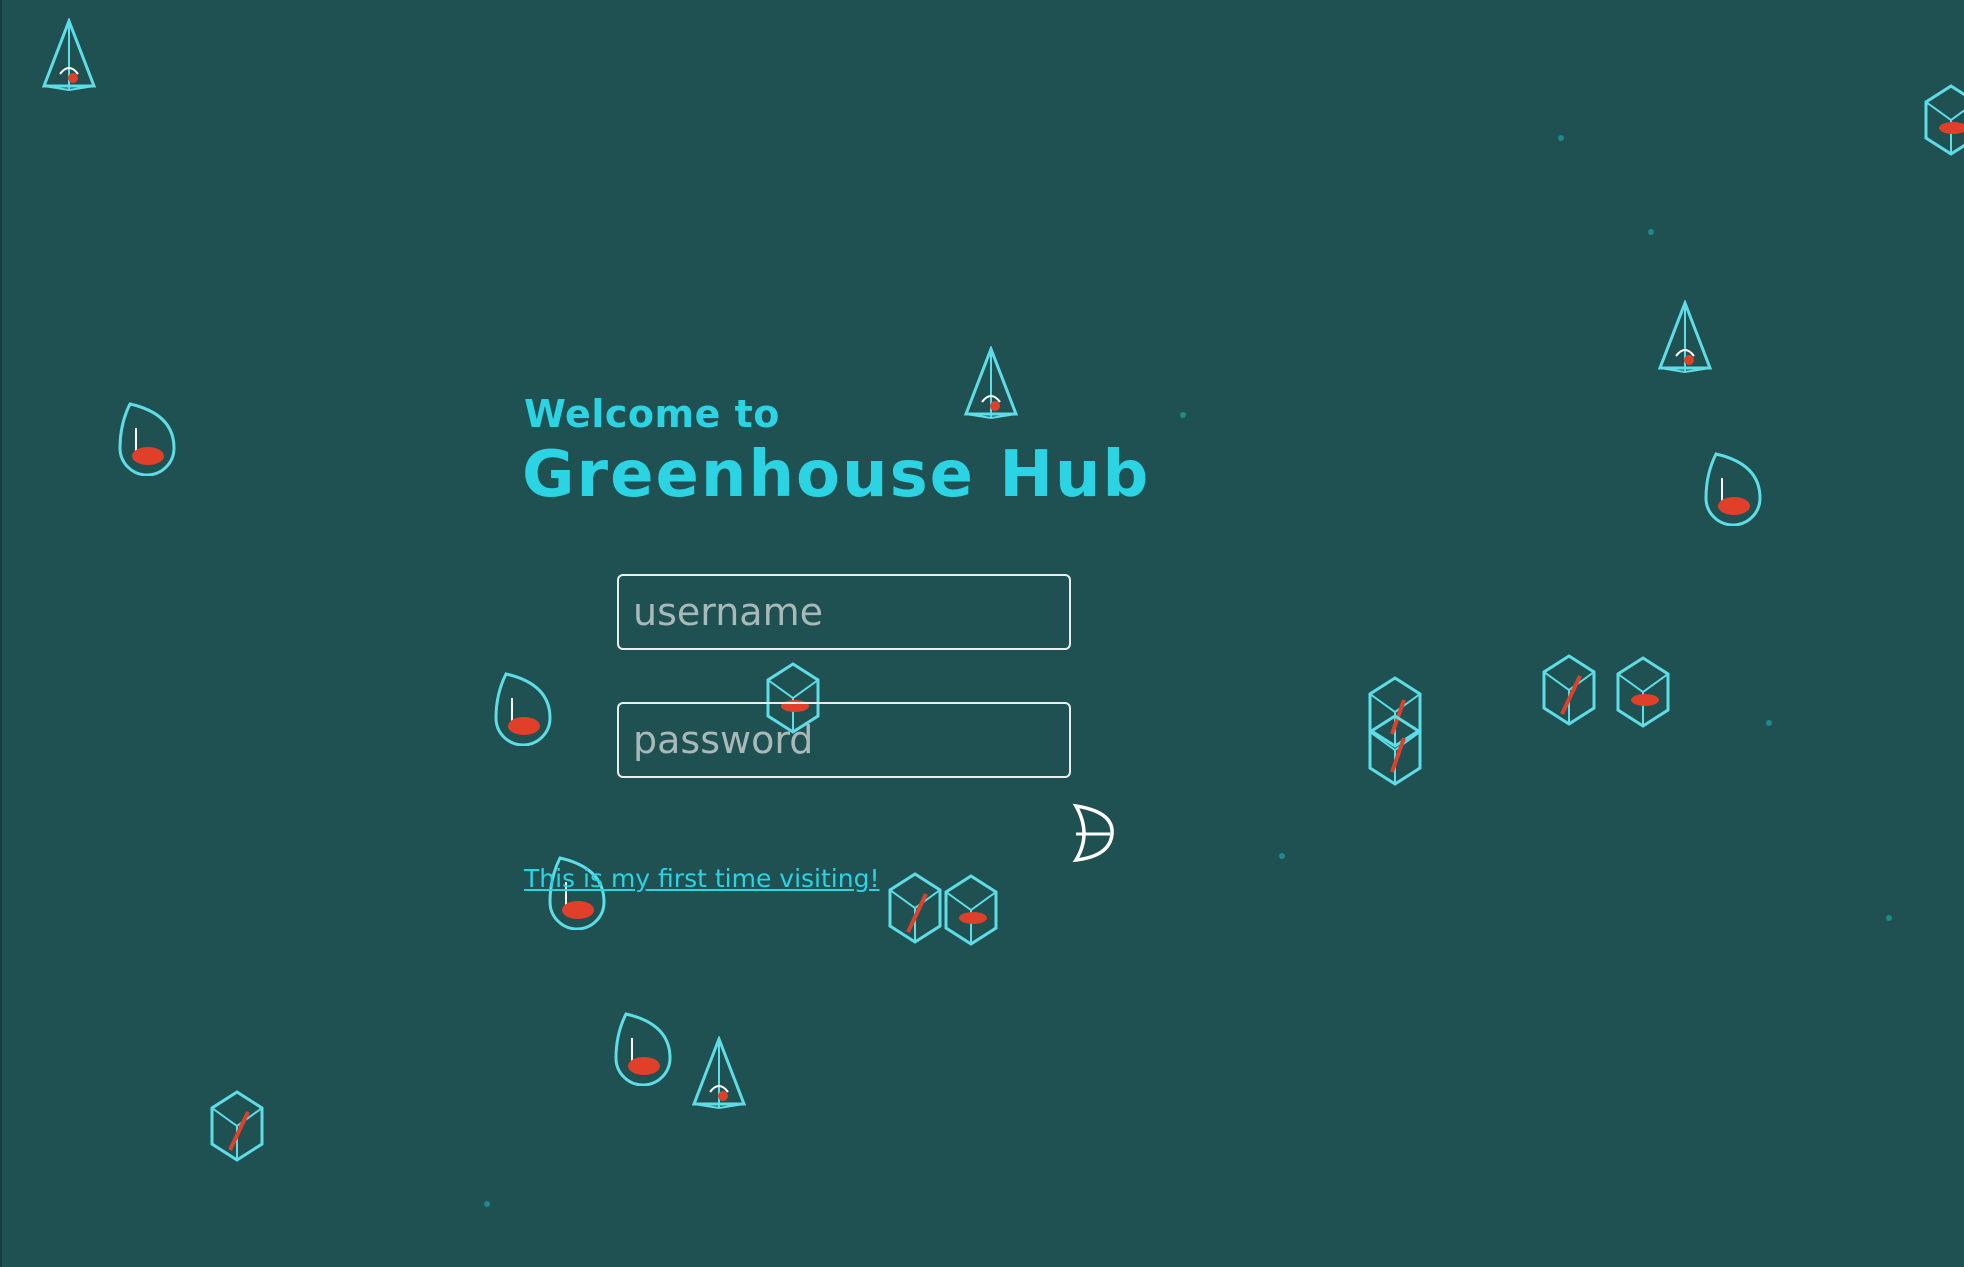 This screenshot has width=1964, height=1267. I want to click on submit-button, so click(1094, 833).